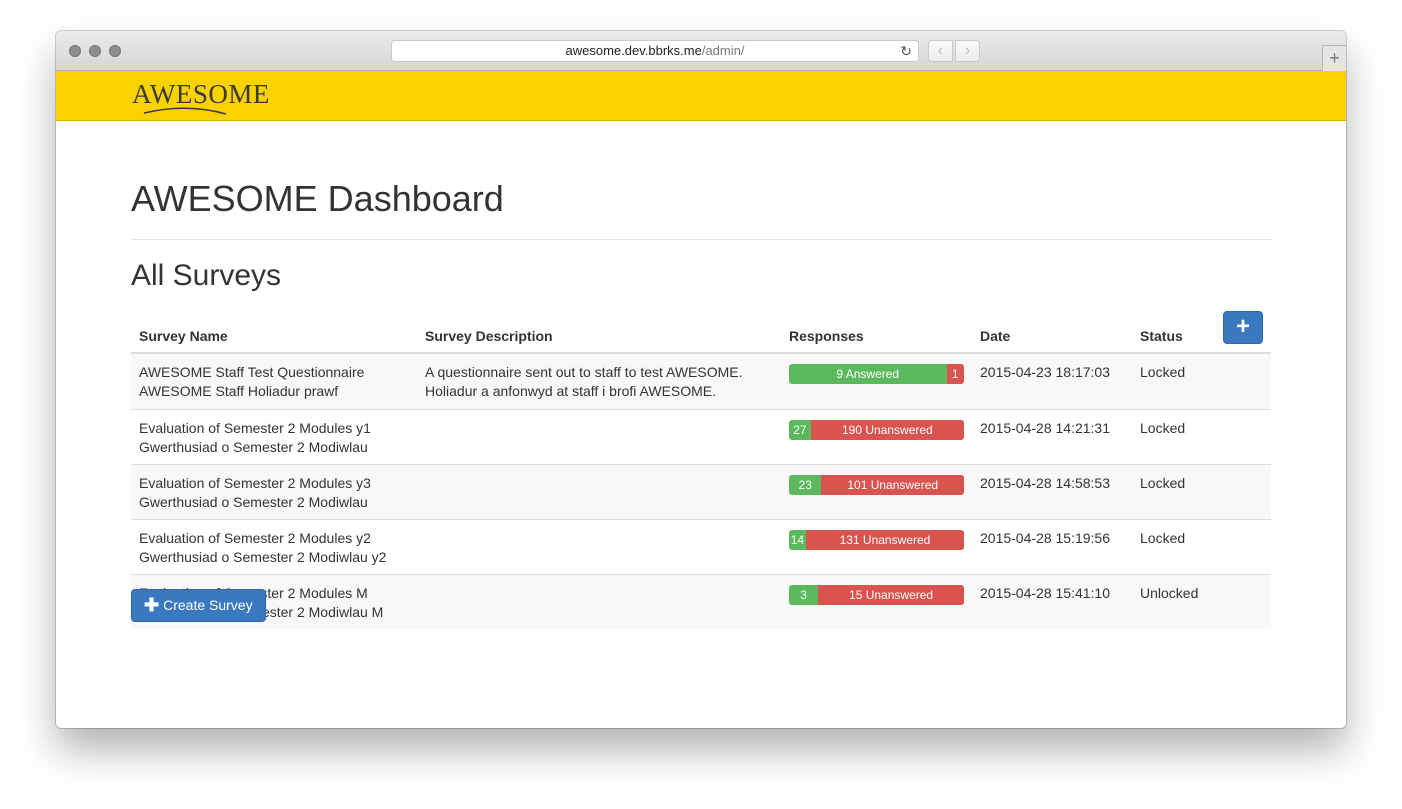 This screenshot has height=809, width=1402. What do you see at coordinates (804, 595) in the screenshot?
I see `answered-segment: 3` at bounding box center [804, 595].